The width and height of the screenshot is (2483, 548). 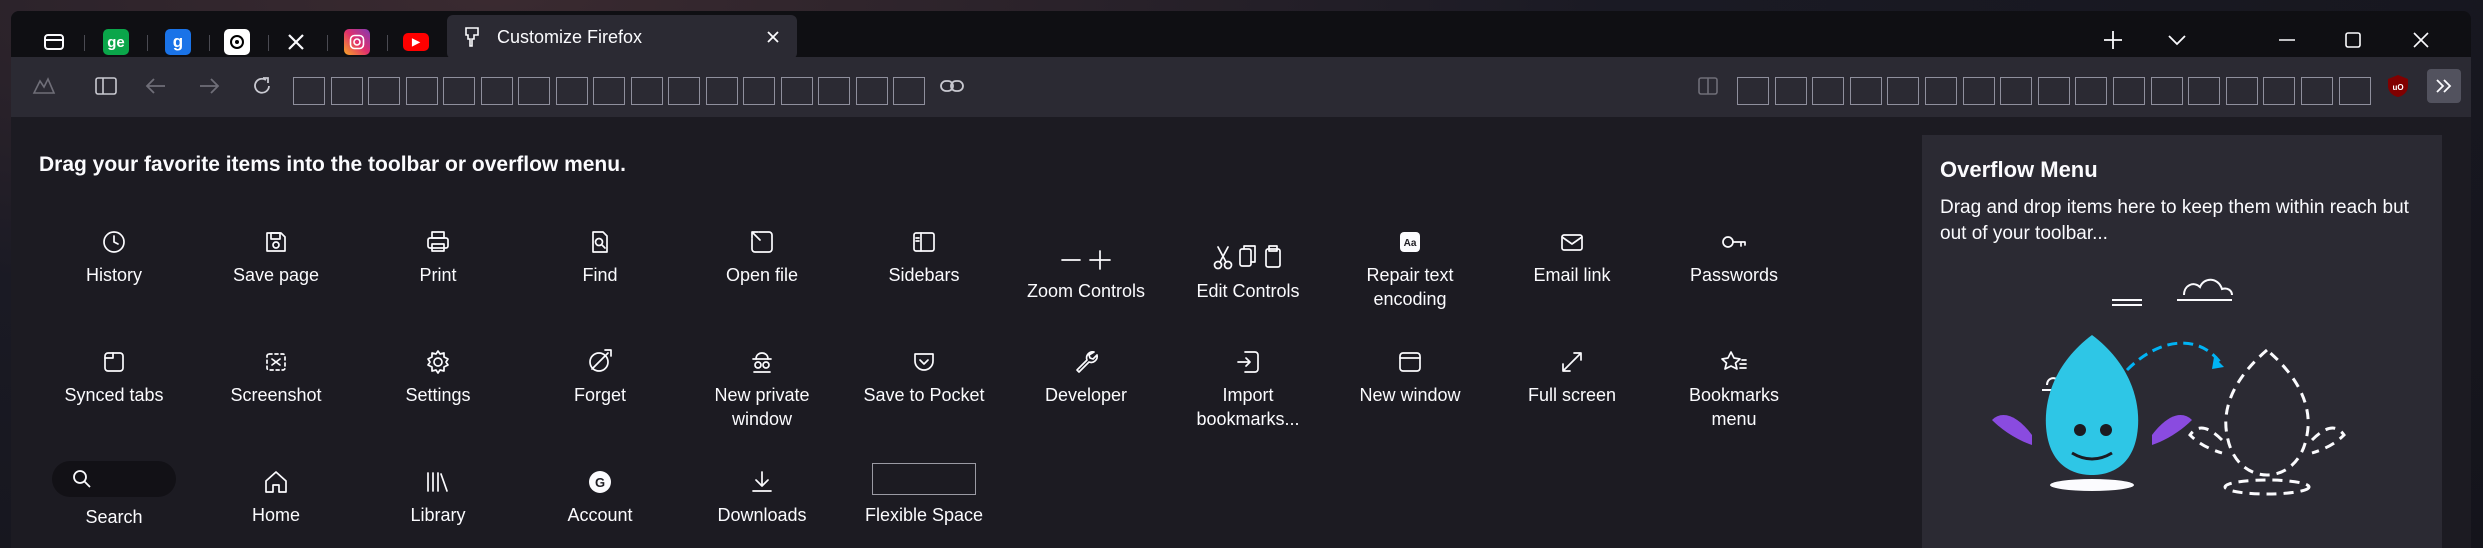 What do you see at coordinates (438, 254) in the screenshot?
I see `customize-item-print: Print` at bounding box center [438, 254].